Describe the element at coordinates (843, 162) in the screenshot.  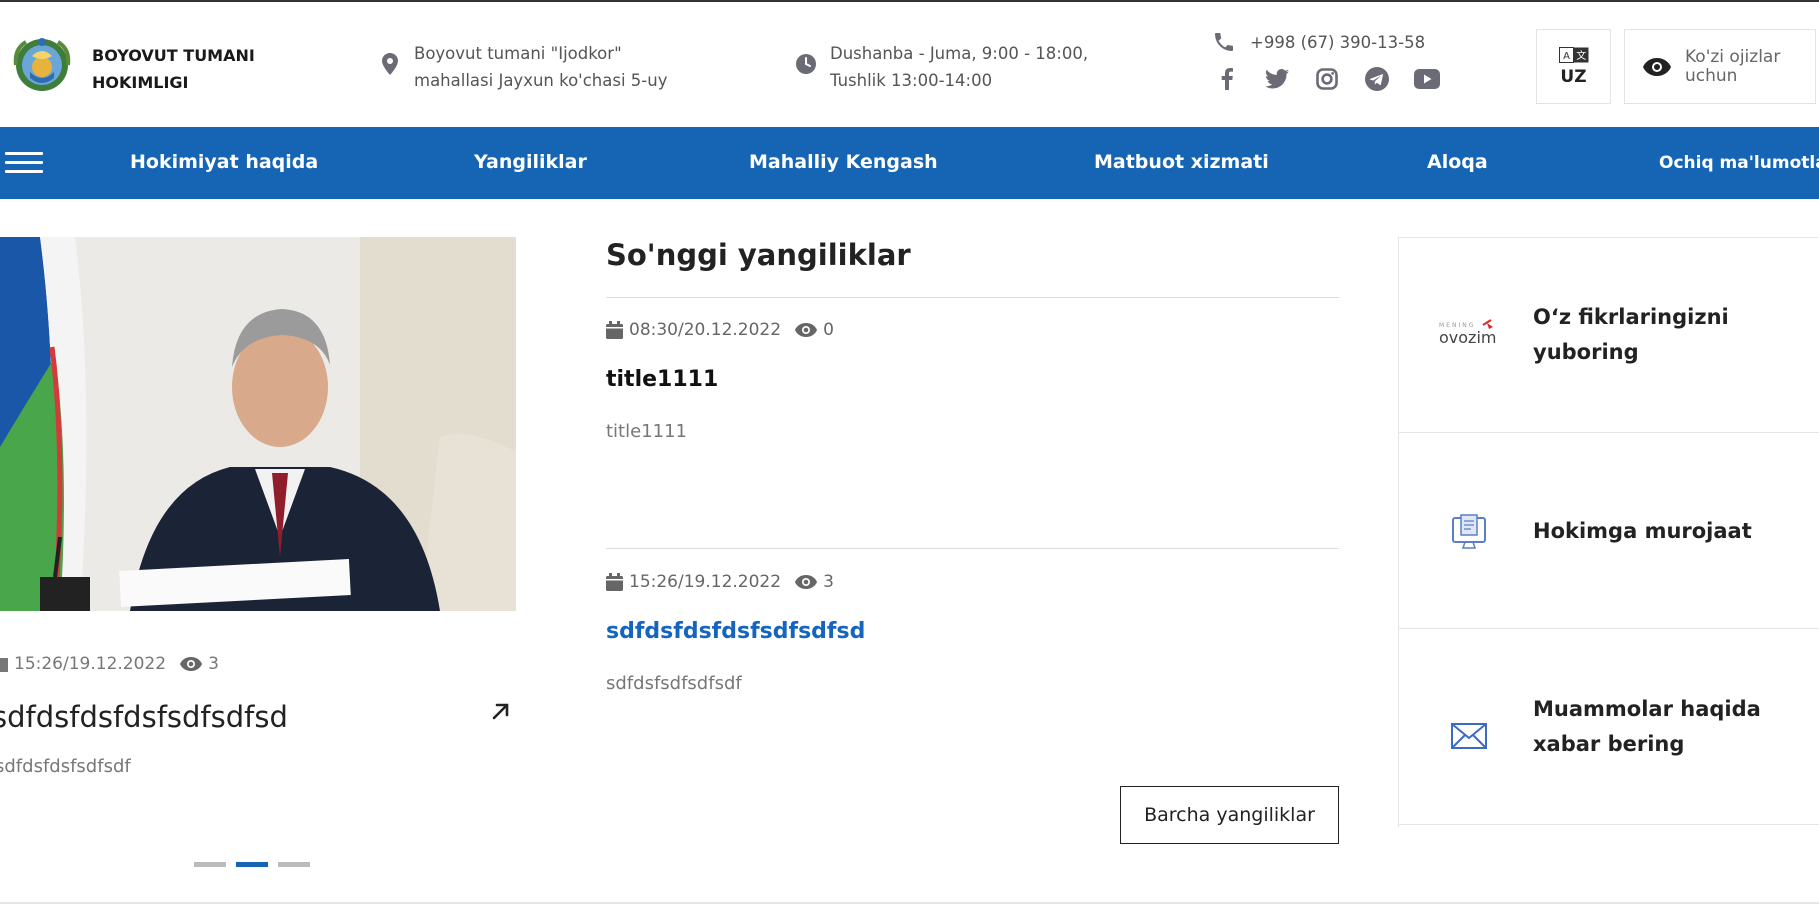
I see `nav-item-mahalliy-kengash: Mahalliy Kengash` at that location.